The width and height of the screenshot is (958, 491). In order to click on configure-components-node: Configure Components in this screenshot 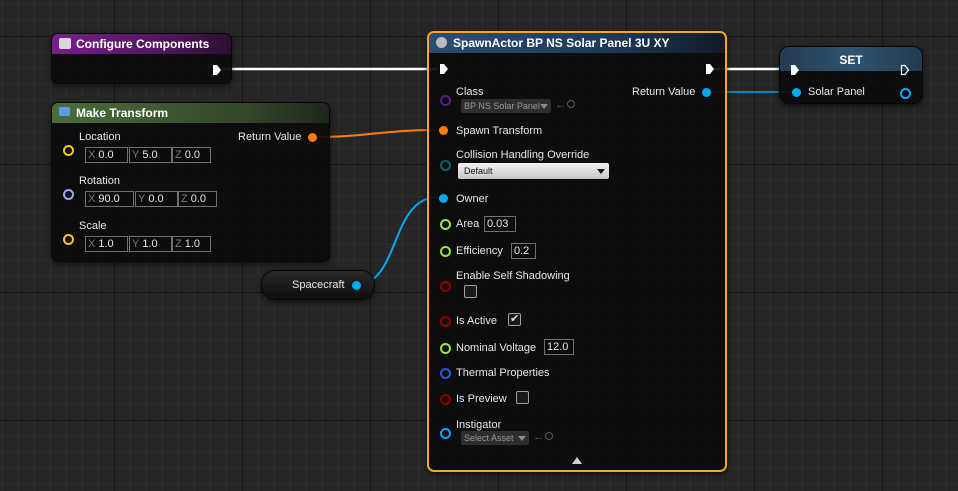, I will do `click(141, 58)`.